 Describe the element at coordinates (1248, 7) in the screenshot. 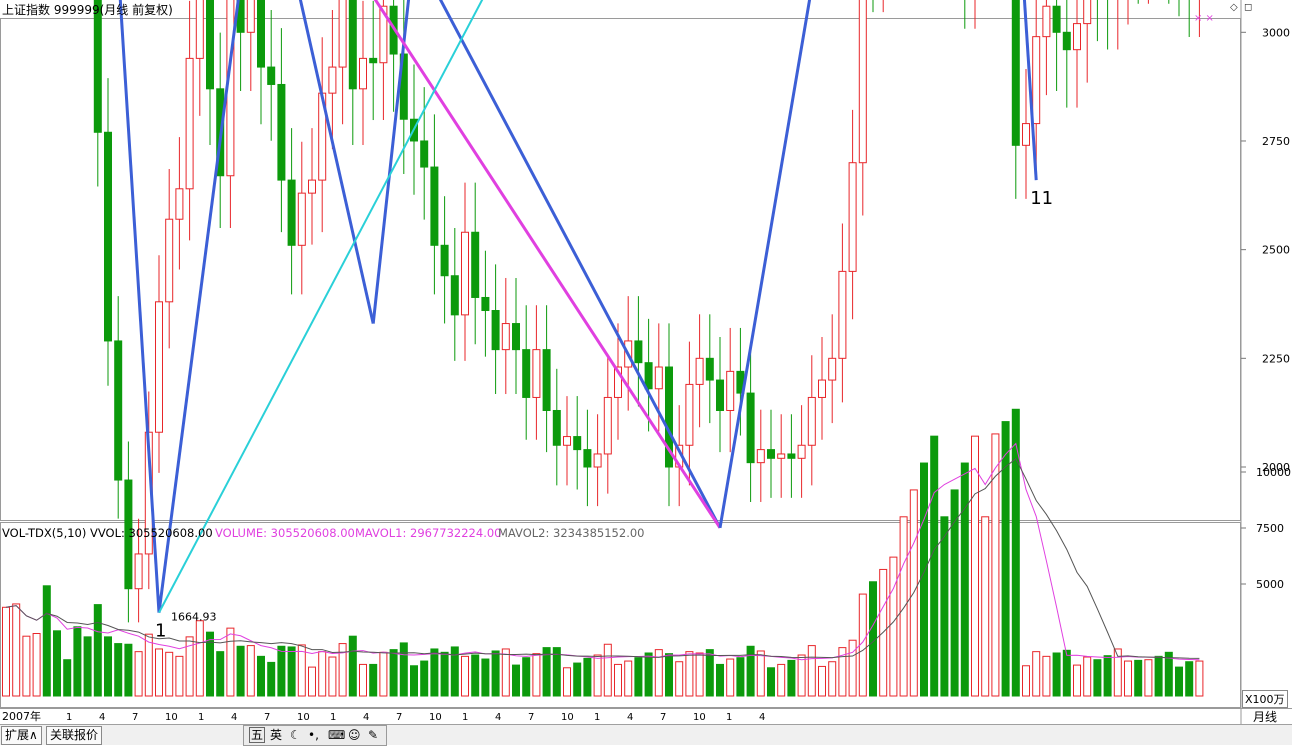

I see `maximize-icon: ◻` at that location.